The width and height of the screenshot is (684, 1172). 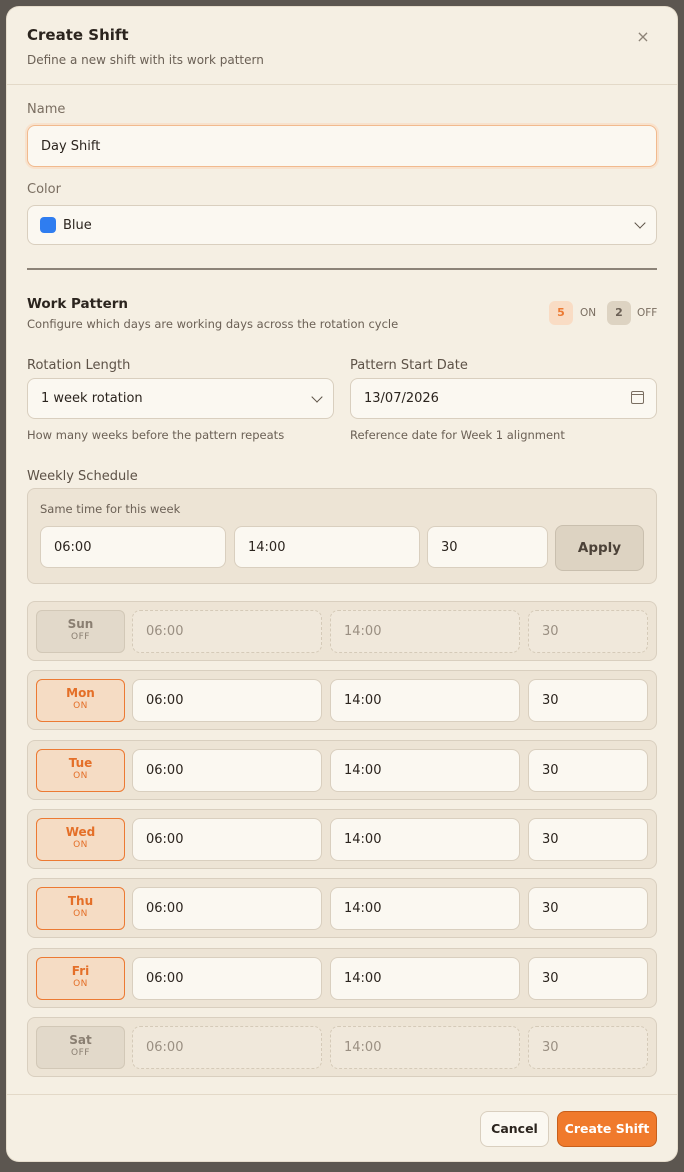 I want to click on day-toggle-thu: Thu ON, so click(x=80, y=908).